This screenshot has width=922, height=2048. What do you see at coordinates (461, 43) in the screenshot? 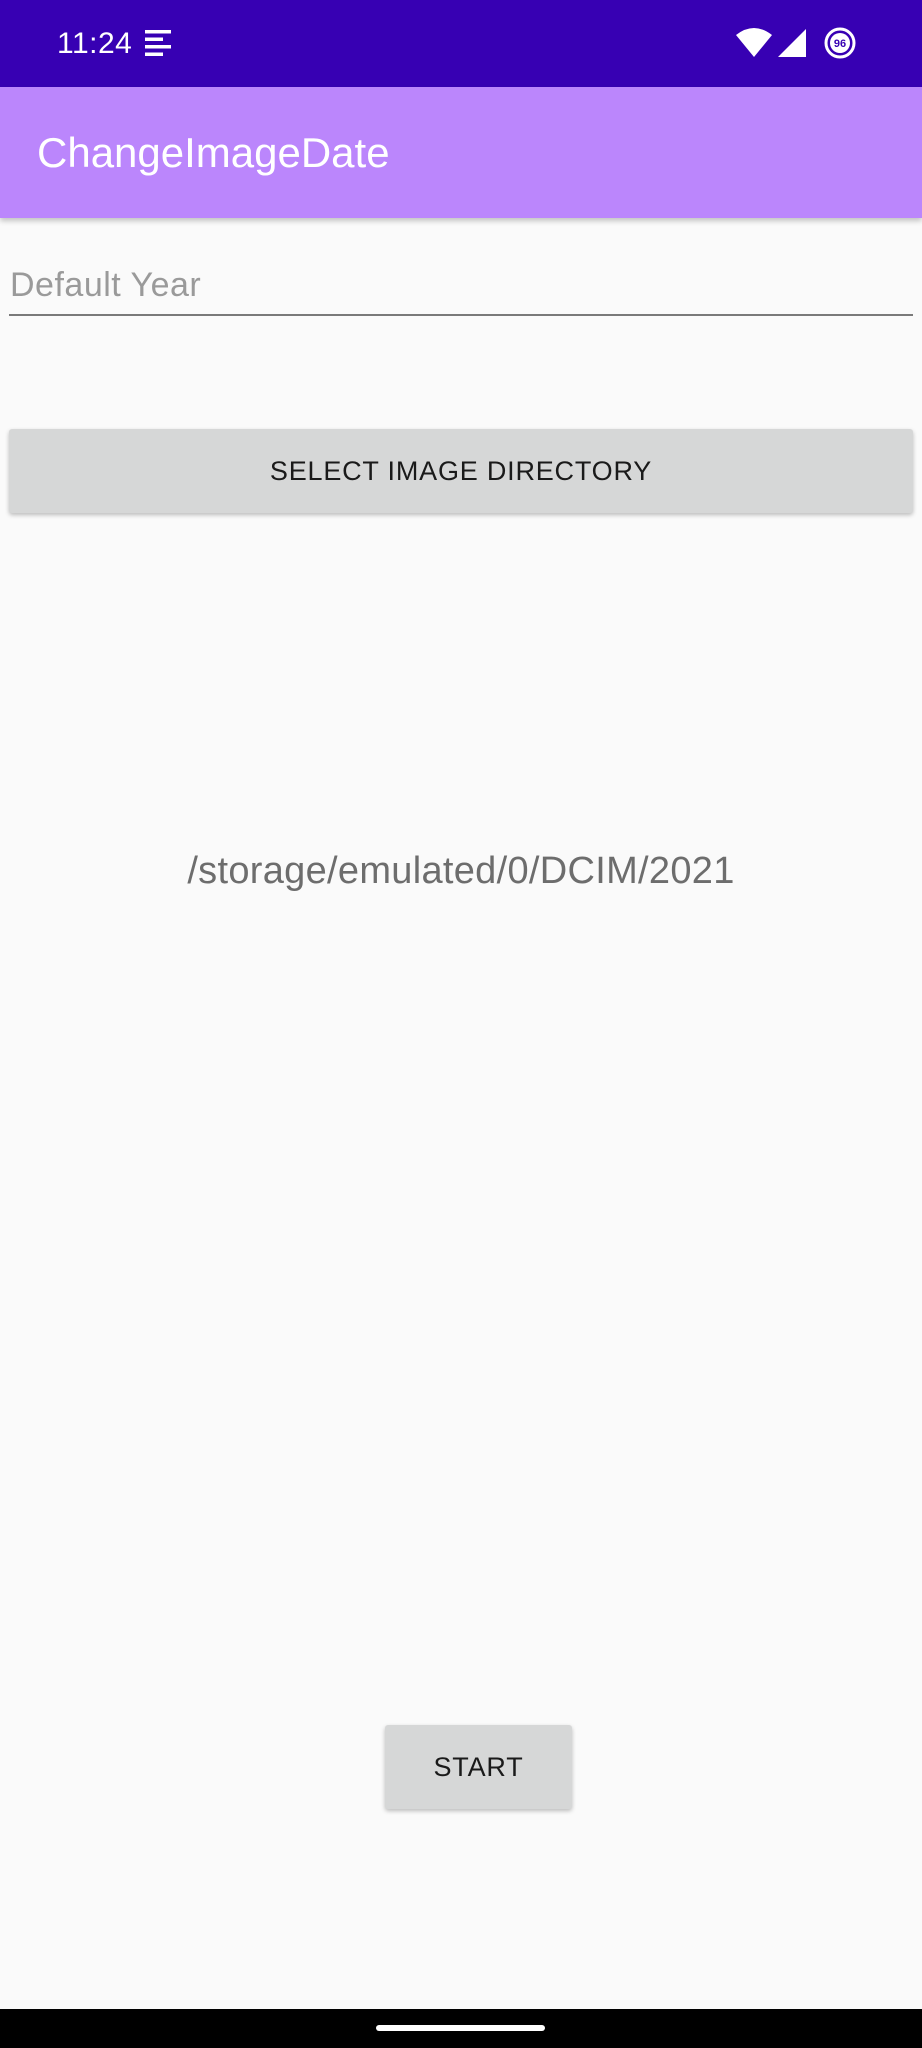
I see `status-bar: 11:24 96` at bounding box center [461, 43].